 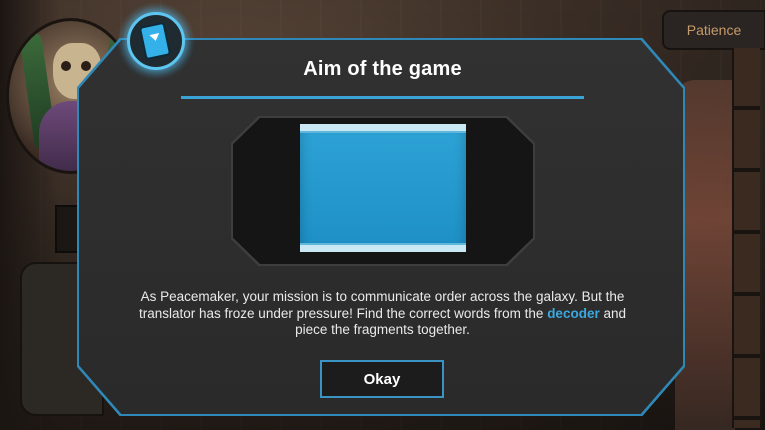 What do you see at coordinates (573, 313) in the screenshot?
I see `decoder-keyword: decoder` at bounding box center [573, 313].